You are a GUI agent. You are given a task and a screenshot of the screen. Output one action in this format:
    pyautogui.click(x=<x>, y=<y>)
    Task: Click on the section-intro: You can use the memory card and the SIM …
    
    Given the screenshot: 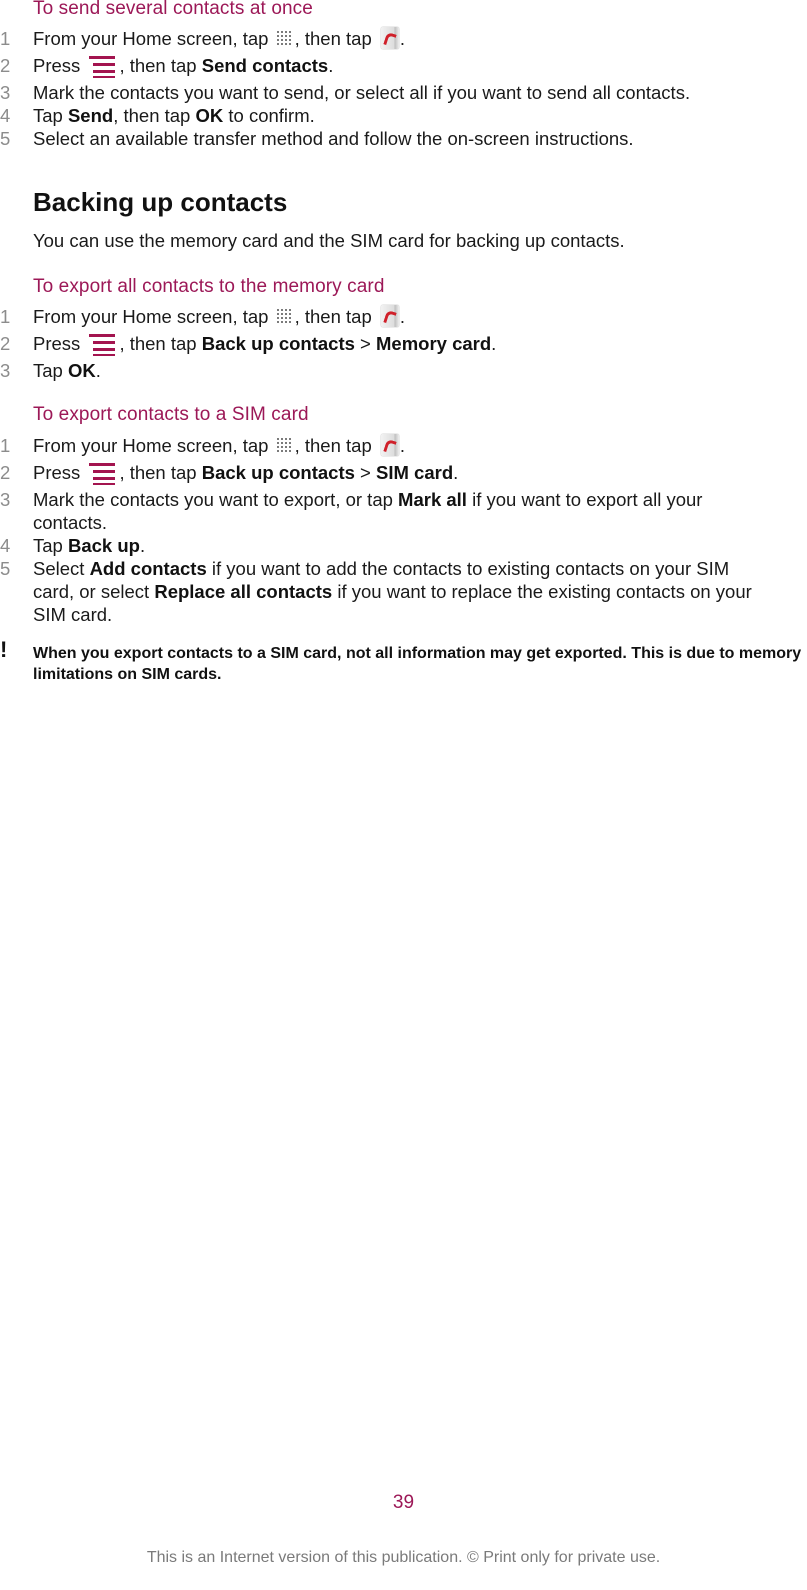 What is the action you would take?
    pyautogui.click(x=329, y=240)
    